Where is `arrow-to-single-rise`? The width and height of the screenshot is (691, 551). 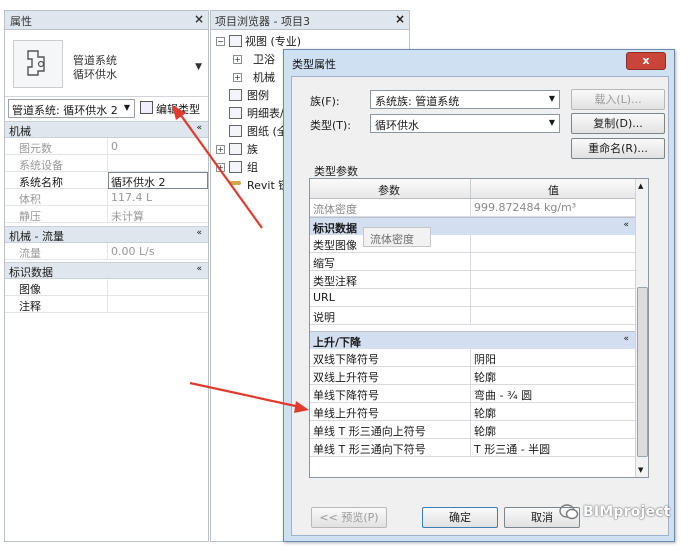 arrow-to-single-rise is located at coordinates (245, 395).